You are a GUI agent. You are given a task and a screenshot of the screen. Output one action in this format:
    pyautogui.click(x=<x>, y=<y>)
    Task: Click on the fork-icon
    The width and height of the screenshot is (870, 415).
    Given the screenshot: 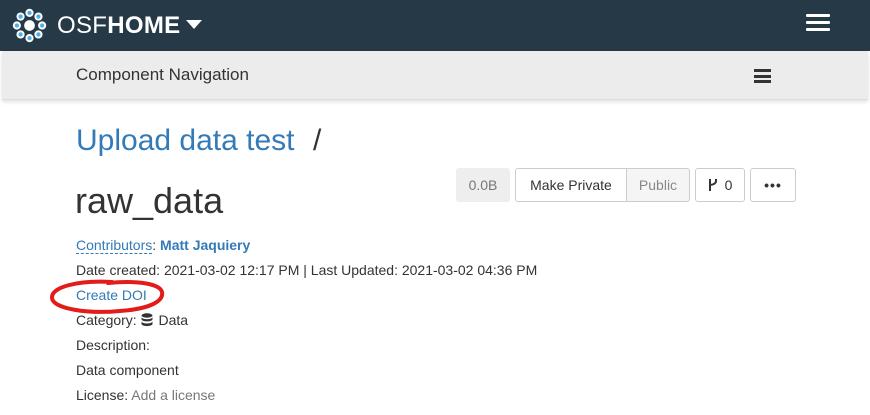 What is the action you would take?
    pyautogui.click(x=712, y=185)
    